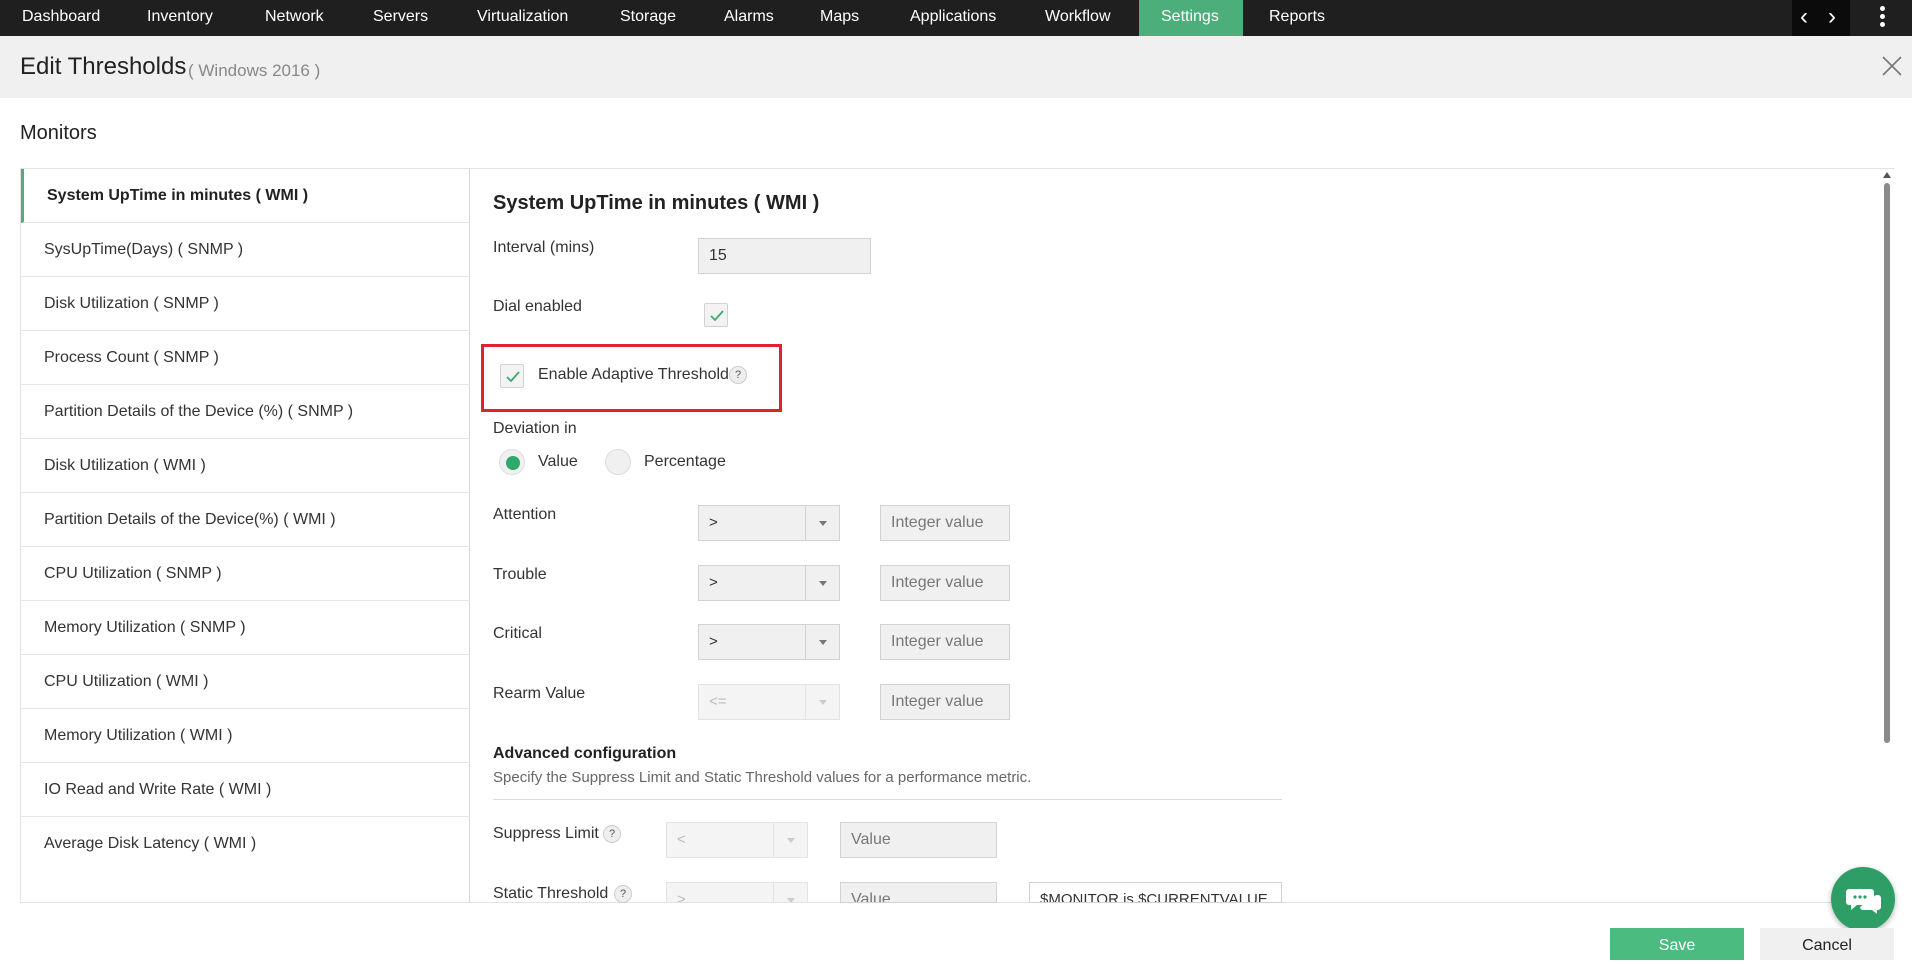  I want to click on advanced-config-heading: Advanced configuration, so click(585, 753).